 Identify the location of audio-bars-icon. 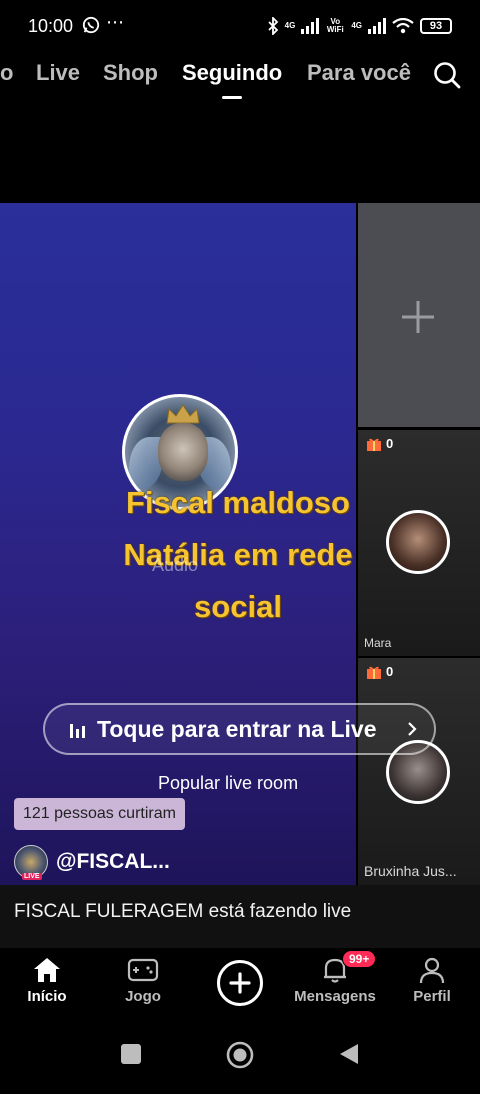
(77, 731).